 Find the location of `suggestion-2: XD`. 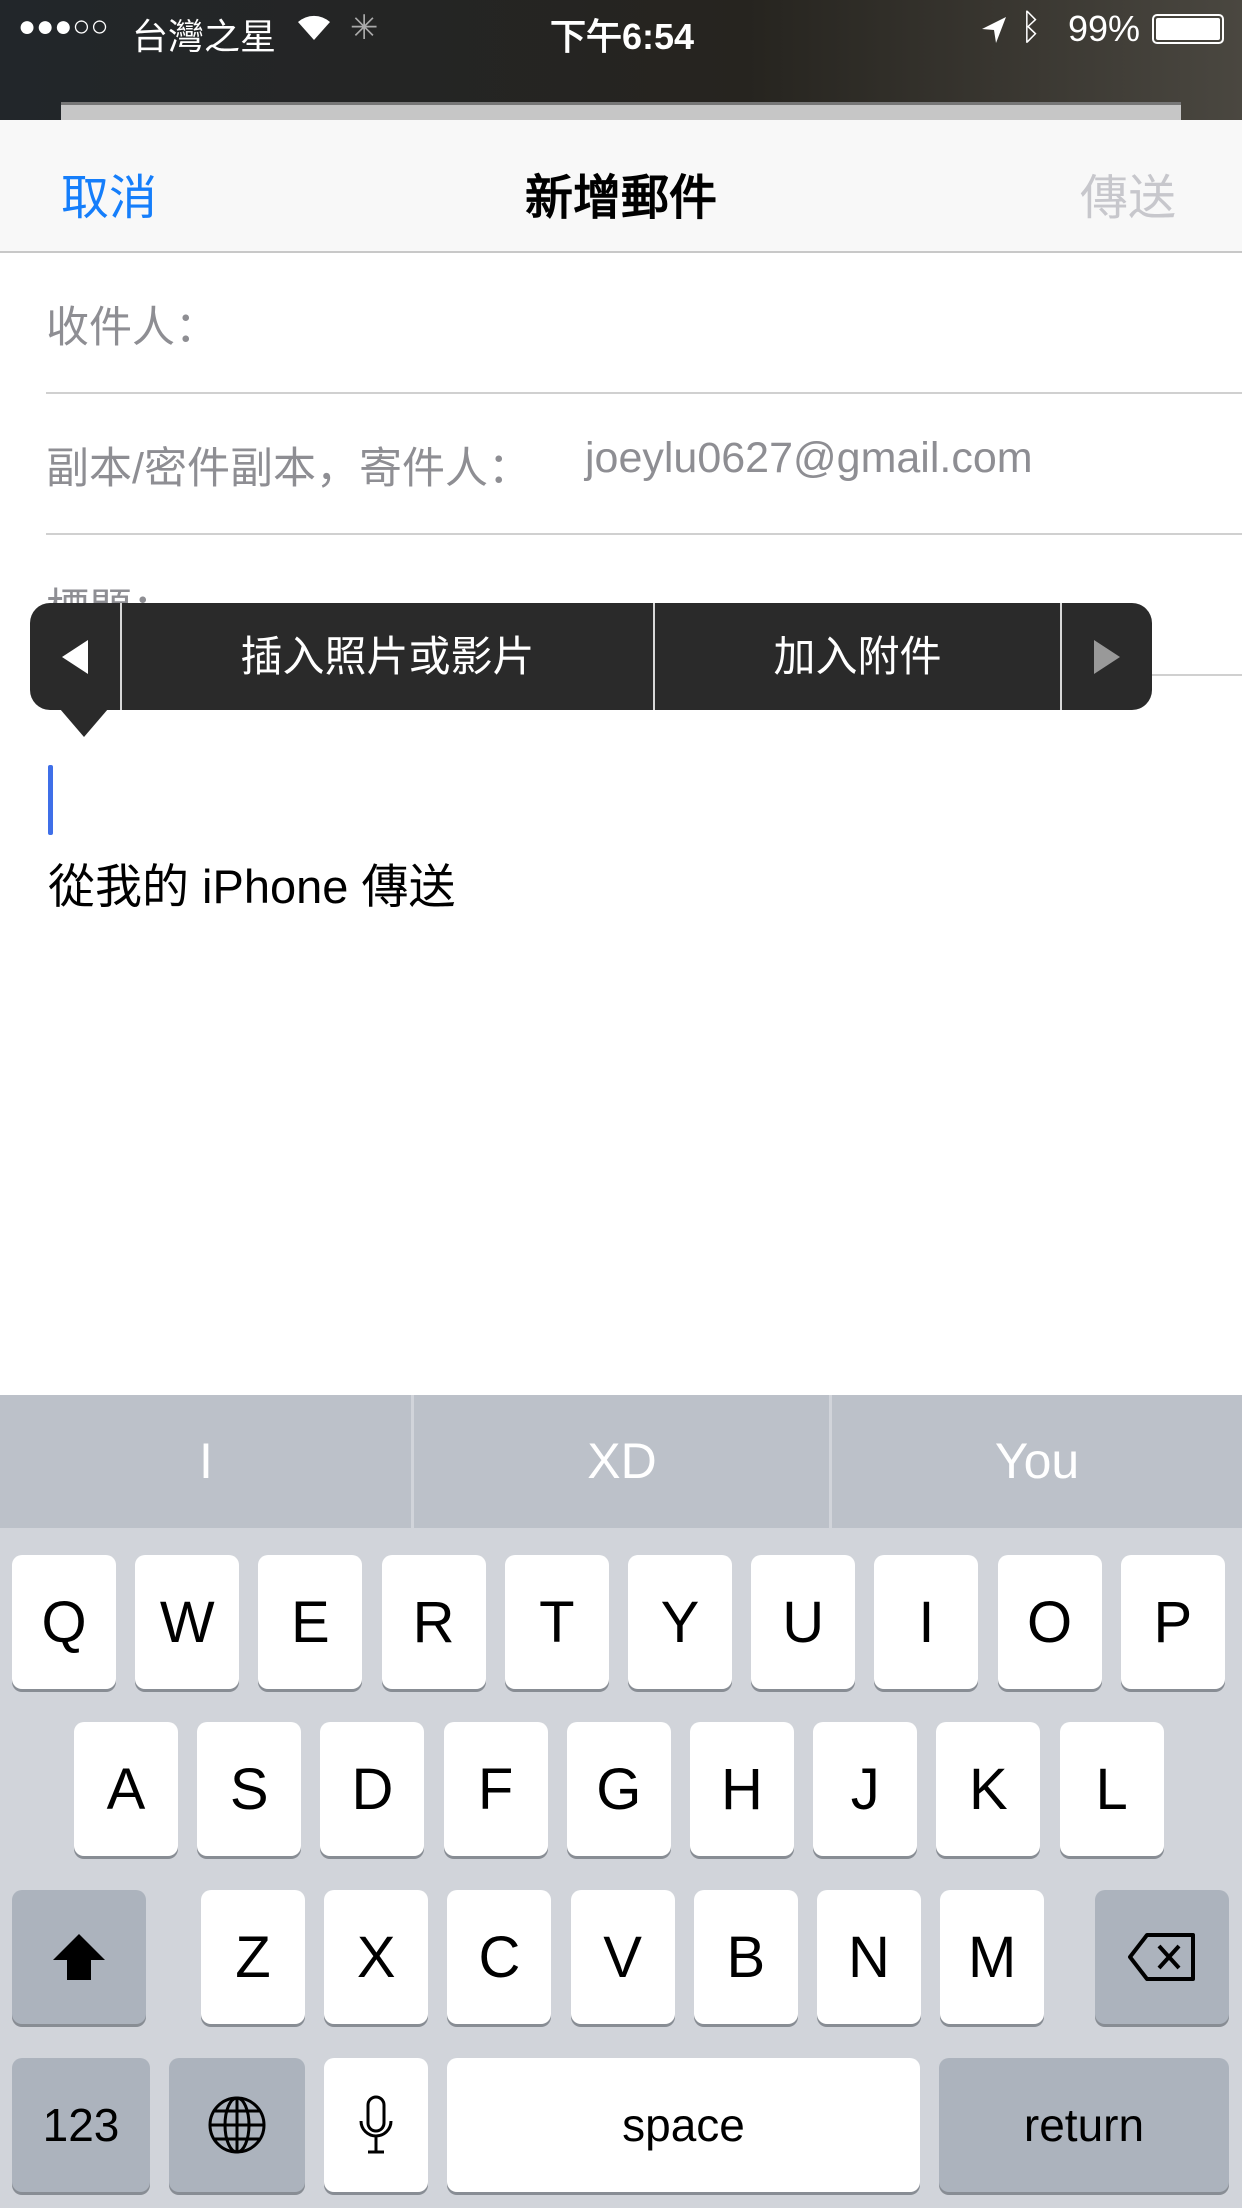

suggestion-2: XD is located at coordinates (622, 1461).